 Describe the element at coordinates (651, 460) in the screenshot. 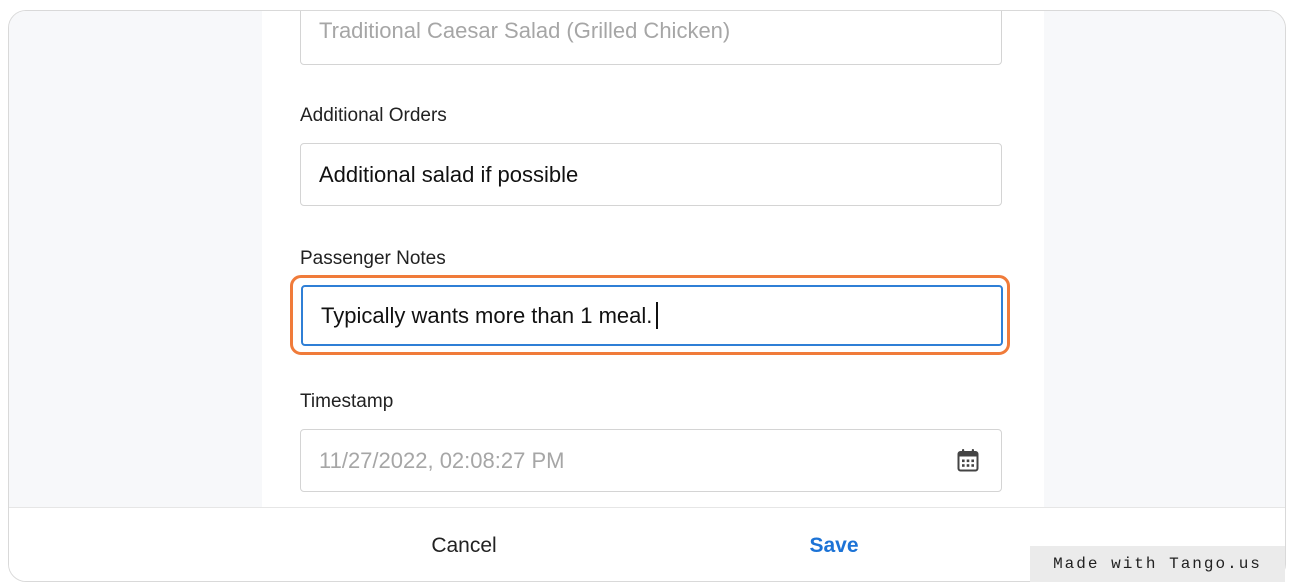

I see `timestamp-input: 11/27/2022, 02:08:27 PM` at that location.